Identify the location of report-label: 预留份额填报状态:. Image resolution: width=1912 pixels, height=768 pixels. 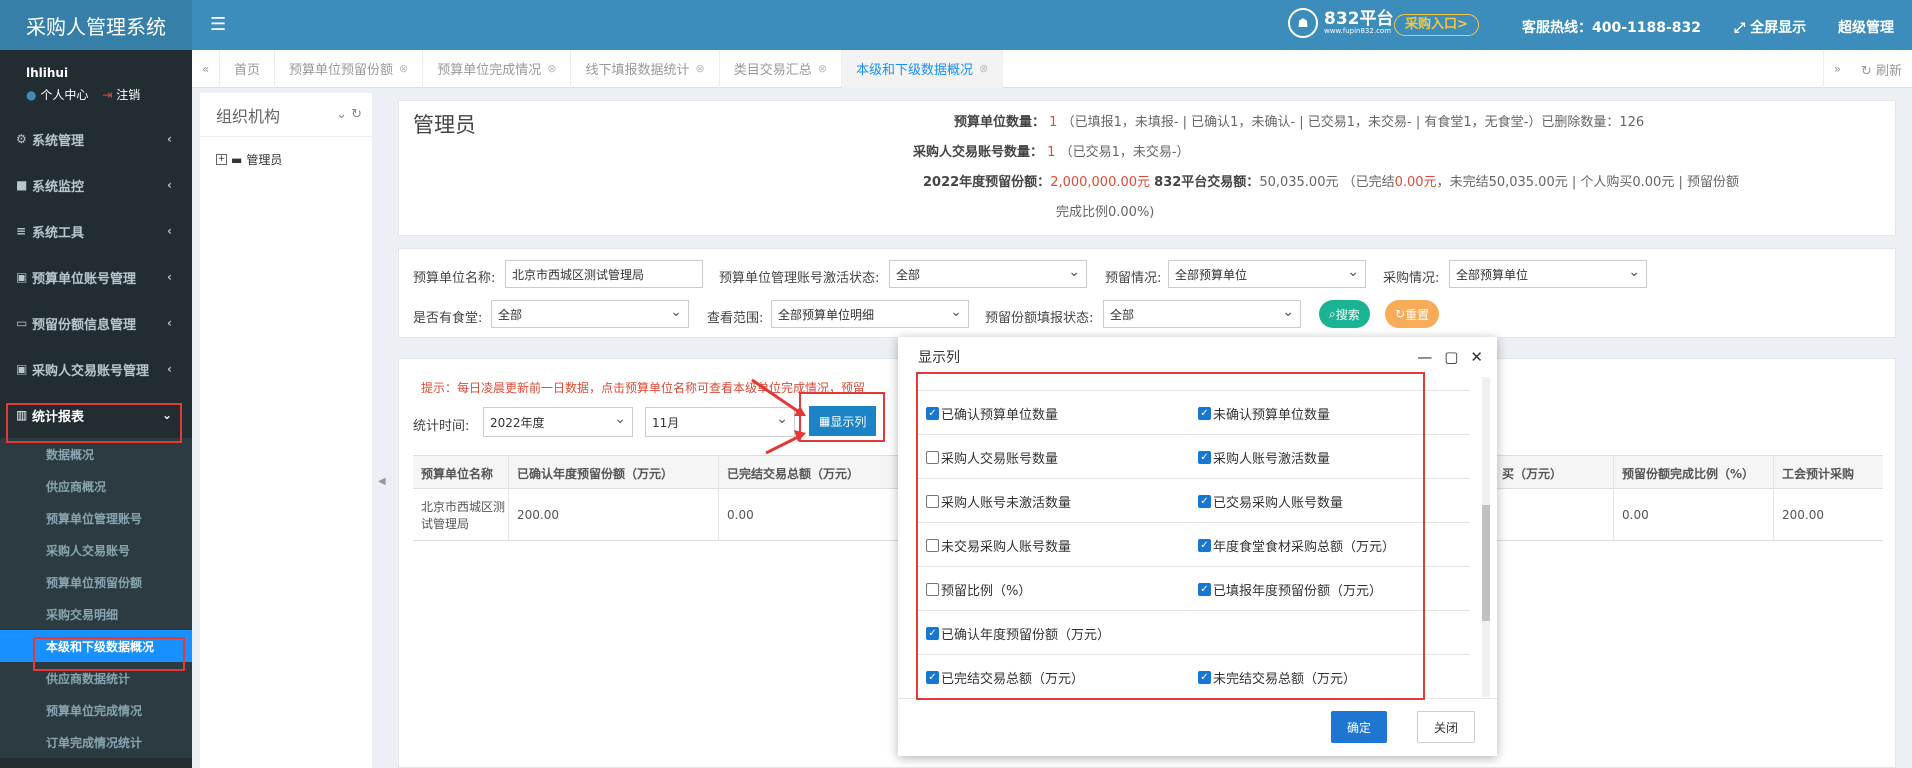
(1039, 318).